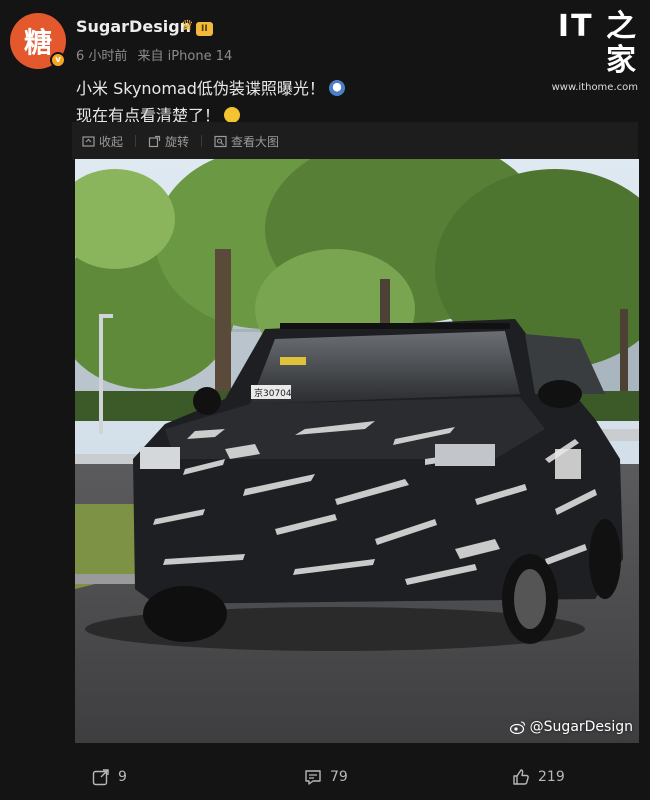 This screenshot has height=800, width=650. I want to click on like-count: 219, so click(551, 777).